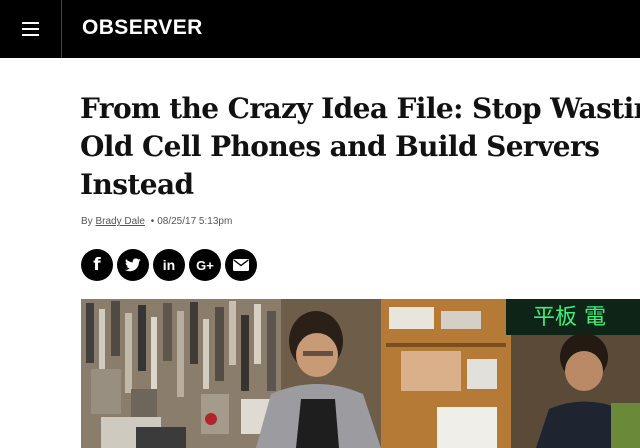  I want to click on hamburger-menu-icon, so click(30, 23).